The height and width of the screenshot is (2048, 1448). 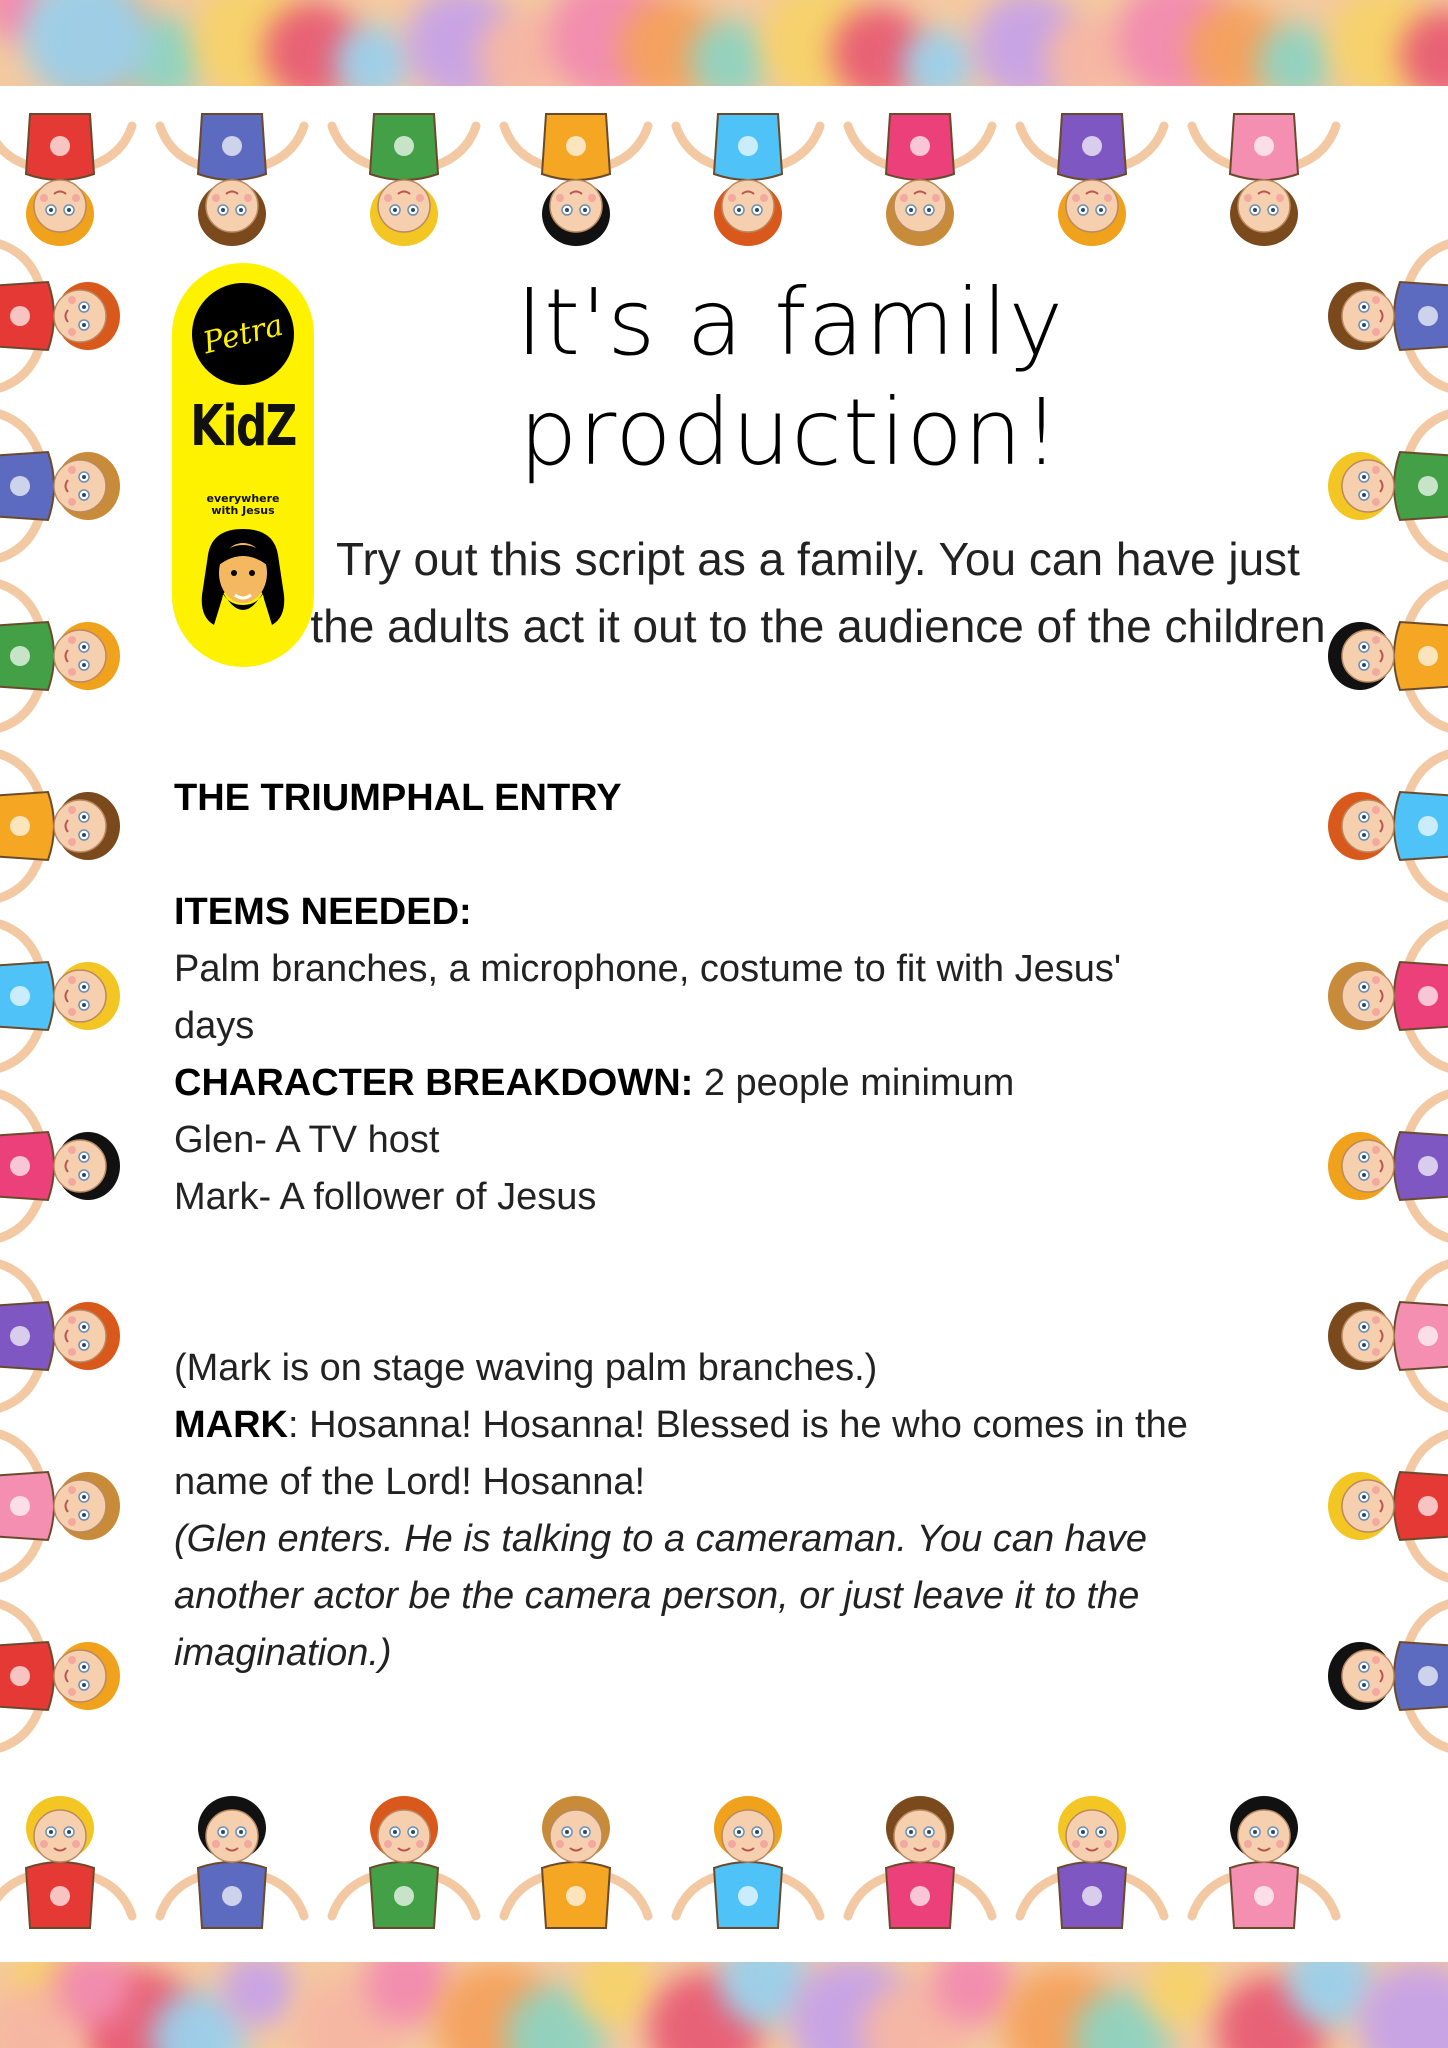 What do you see at coordinates (231, 1425) in the screenshot?
I see `mark-speaker-label: MARK` at bounding box center [231, 1425].